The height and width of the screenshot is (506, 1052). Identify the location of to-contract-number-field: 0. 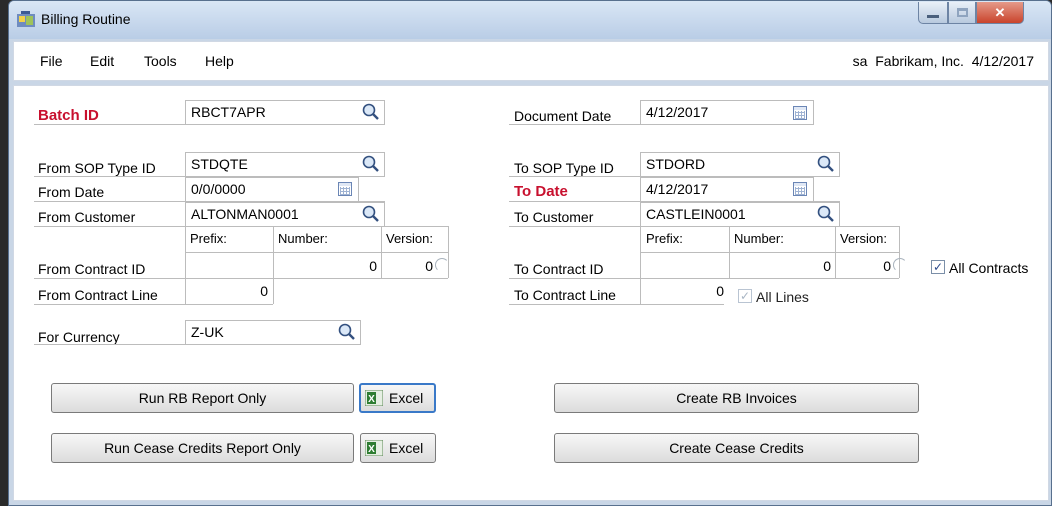
(780, 266).